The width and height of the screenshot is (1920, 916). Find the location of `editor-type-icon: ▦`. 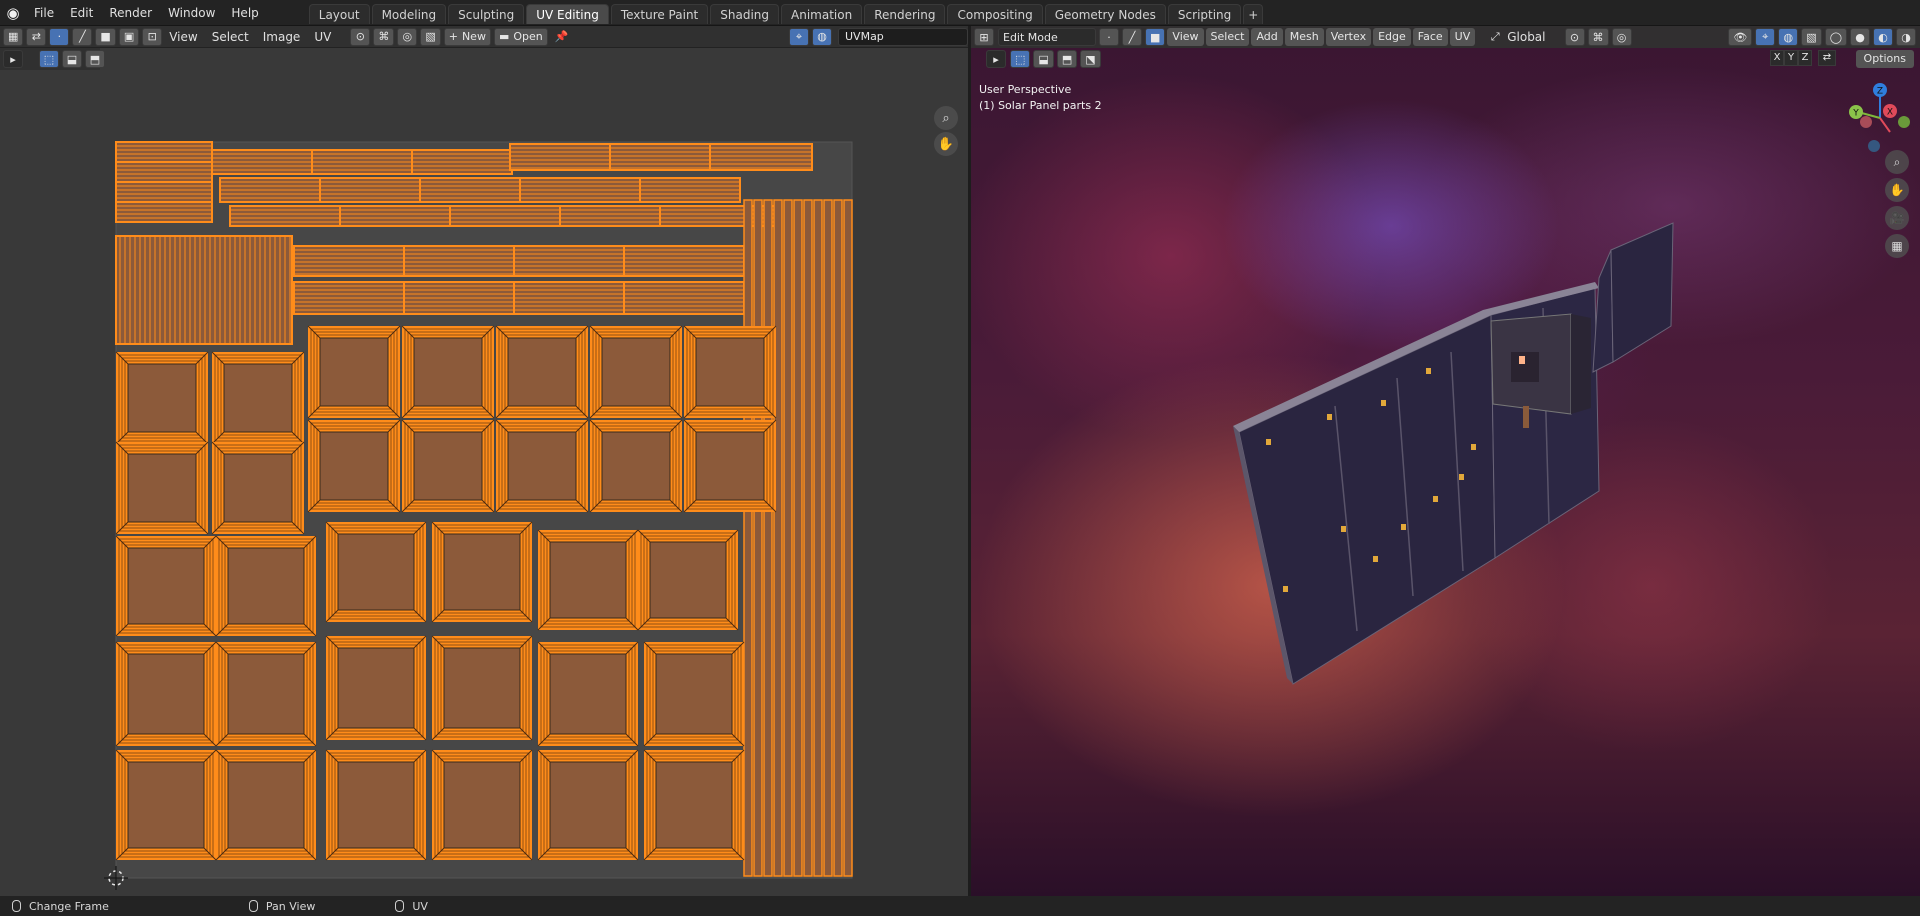

editor-type-icon: ▦ is located at coordinates (13, 36).